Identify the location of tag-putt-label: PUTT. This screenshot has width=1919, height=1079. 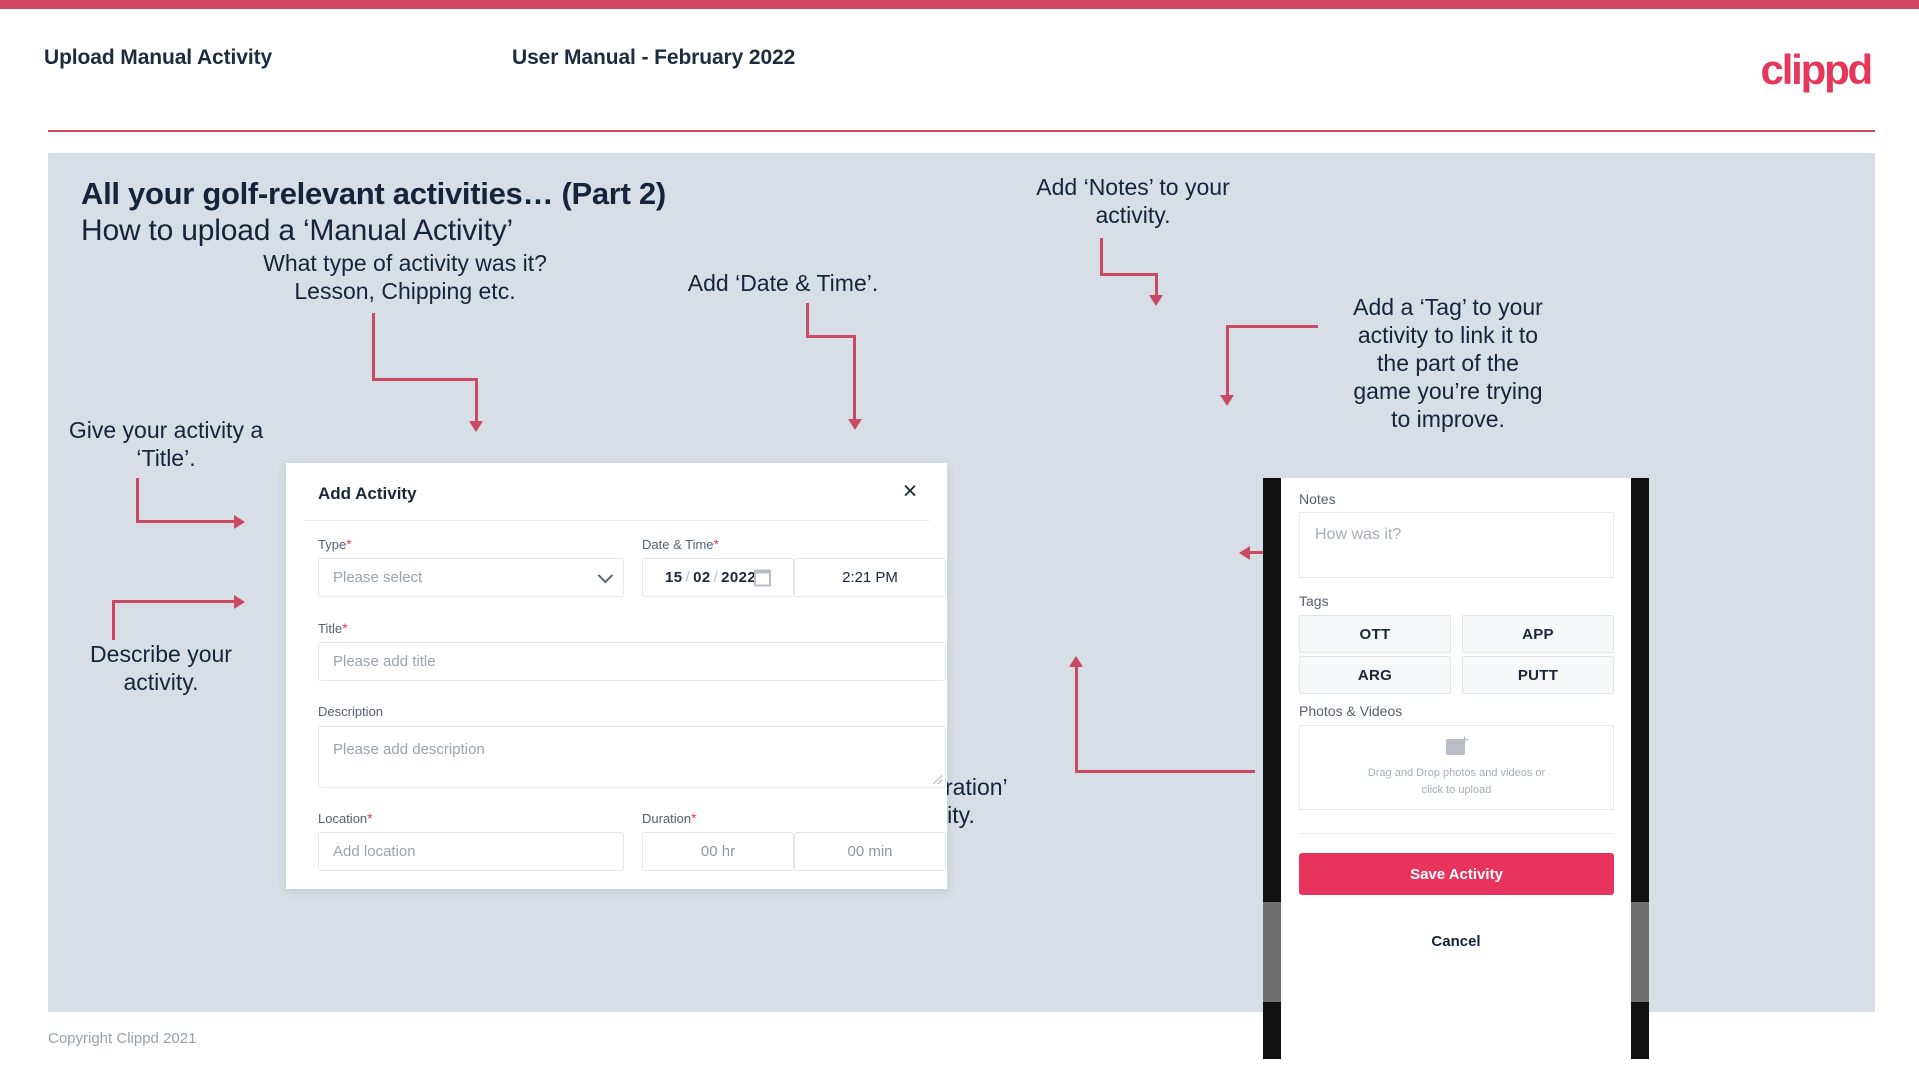
(1538, 675).